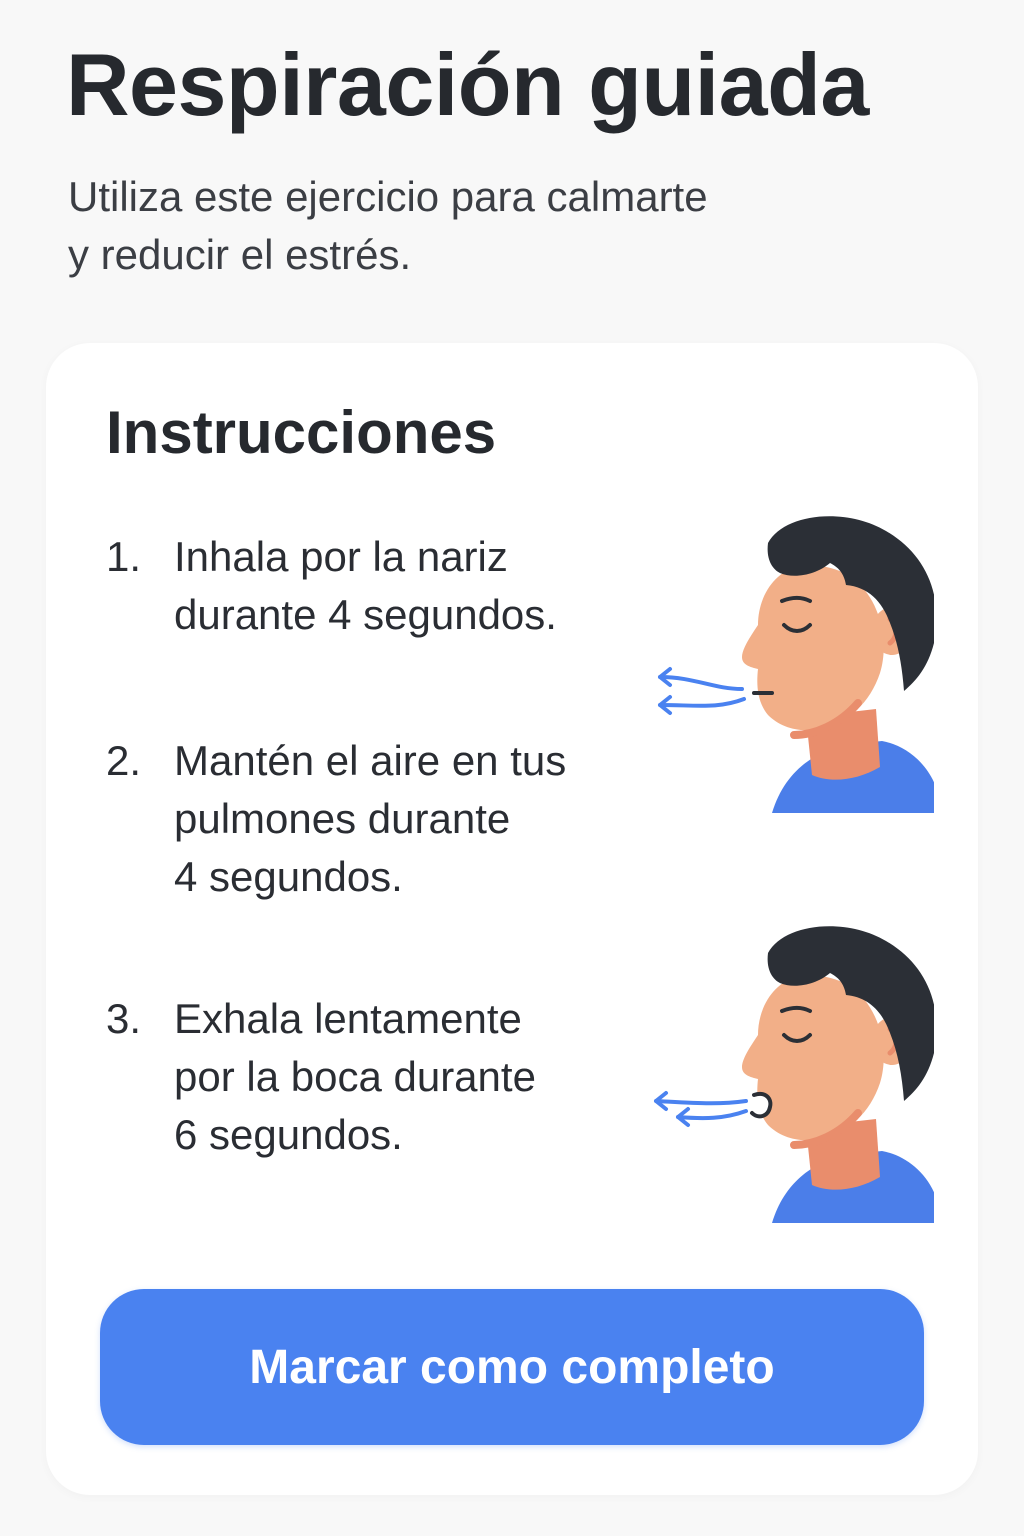 This screenshot has height=1536, width=1024. What do you see at coordinates (813, 648) in the screenshot?
I see `face-shape` at bounding box center [813, 648].